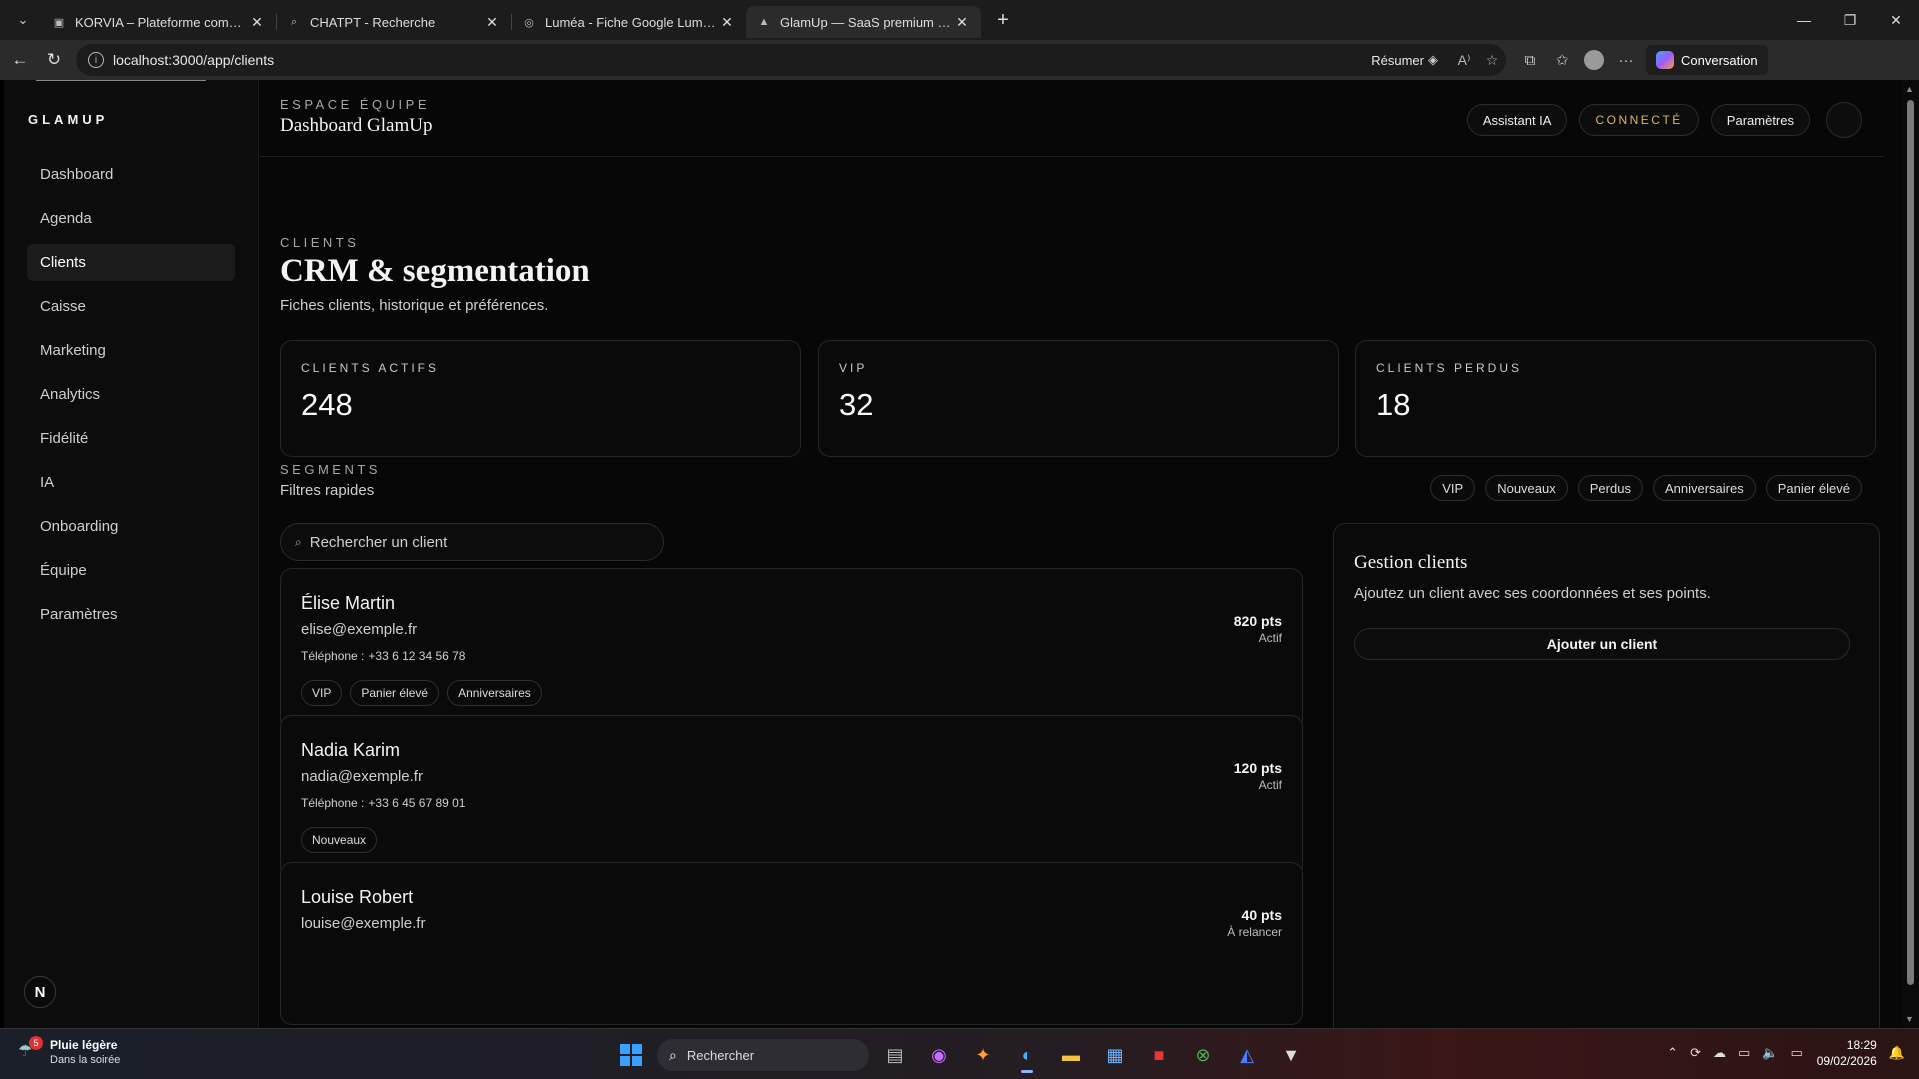 The image size is (1919, 1079). Describe the element at coordinates (983, 1055) in the screenshot. I see `copilot-app-icon: ✦` at that location.